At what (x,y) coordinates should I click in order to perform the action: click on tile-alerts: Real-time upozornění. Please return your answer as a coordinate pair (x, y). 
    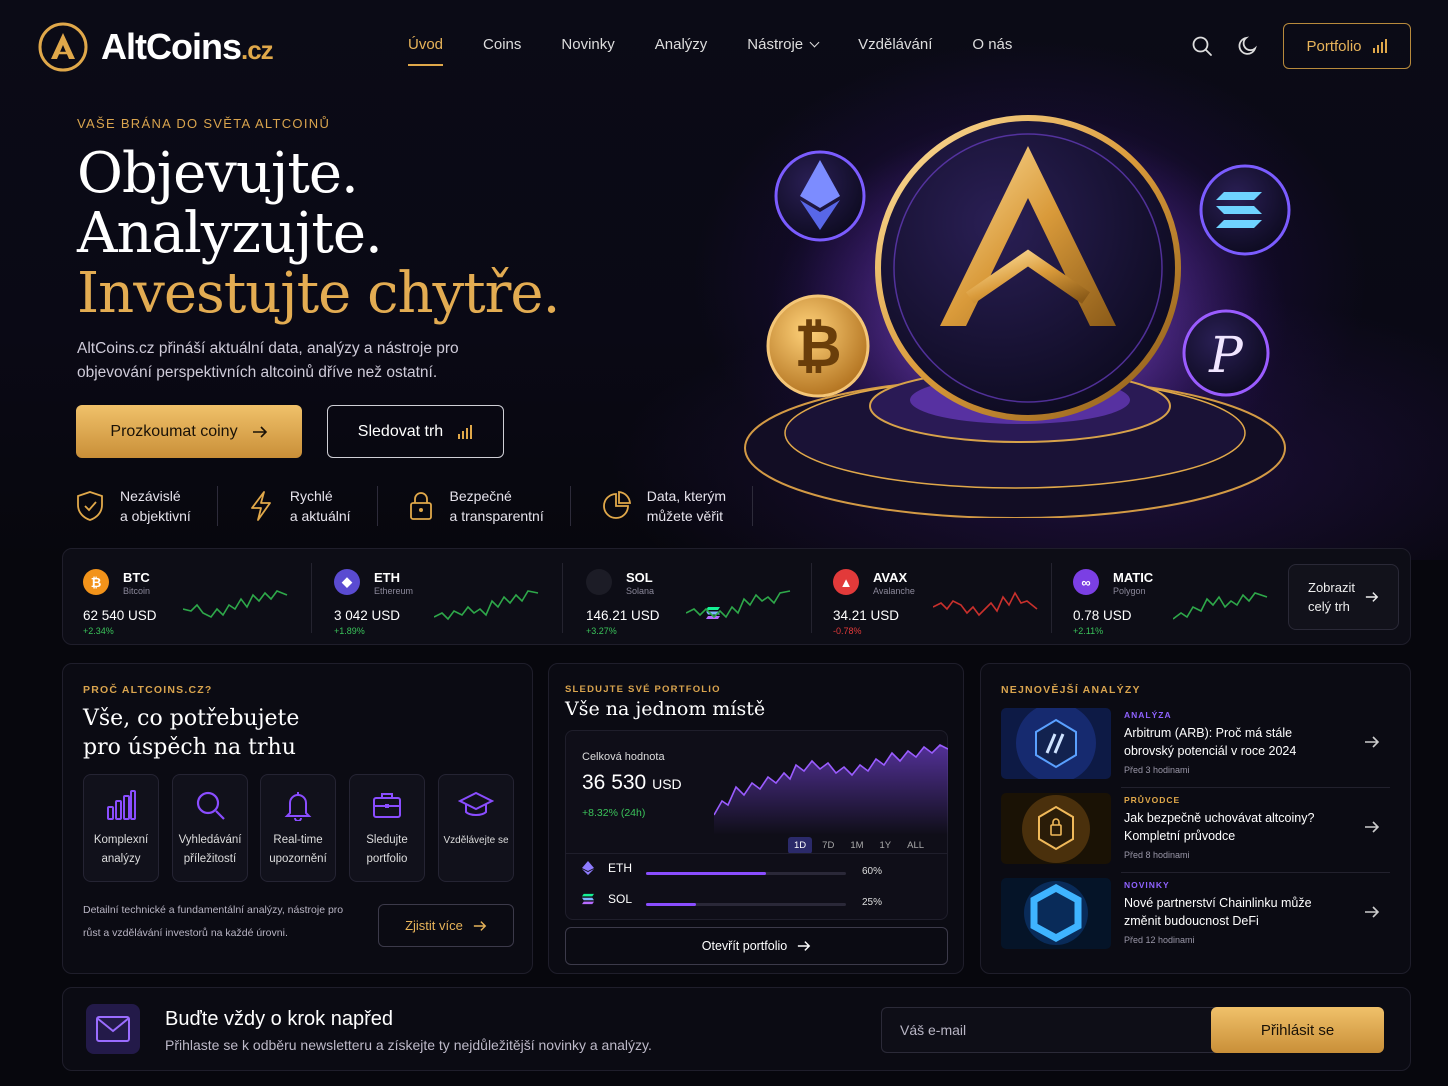
    Looking at the image, I should click on (298, 828).